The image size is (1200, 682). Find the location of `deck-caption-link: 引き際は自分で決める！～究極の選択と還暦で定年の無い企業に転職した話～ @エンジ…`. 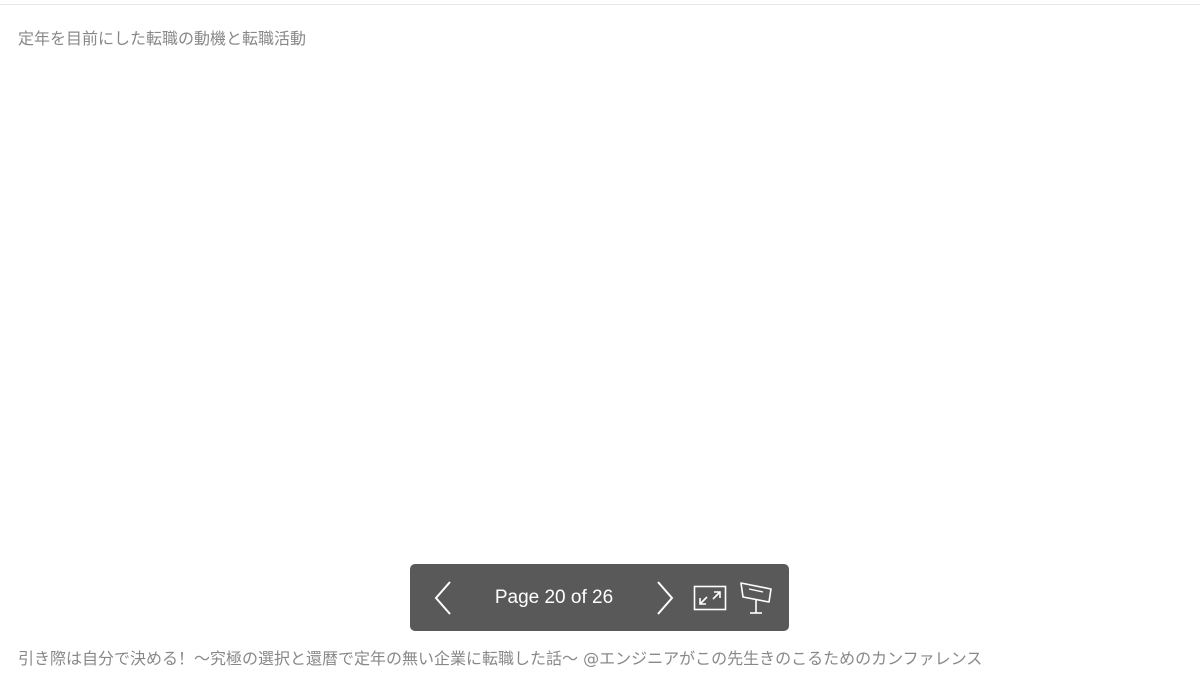

deck-caption-link: 引き際は自分で決める！～究極の選択と還暦で定年の無い企業に転職した話～ @エンジ… is located at coordinates (500, 659).